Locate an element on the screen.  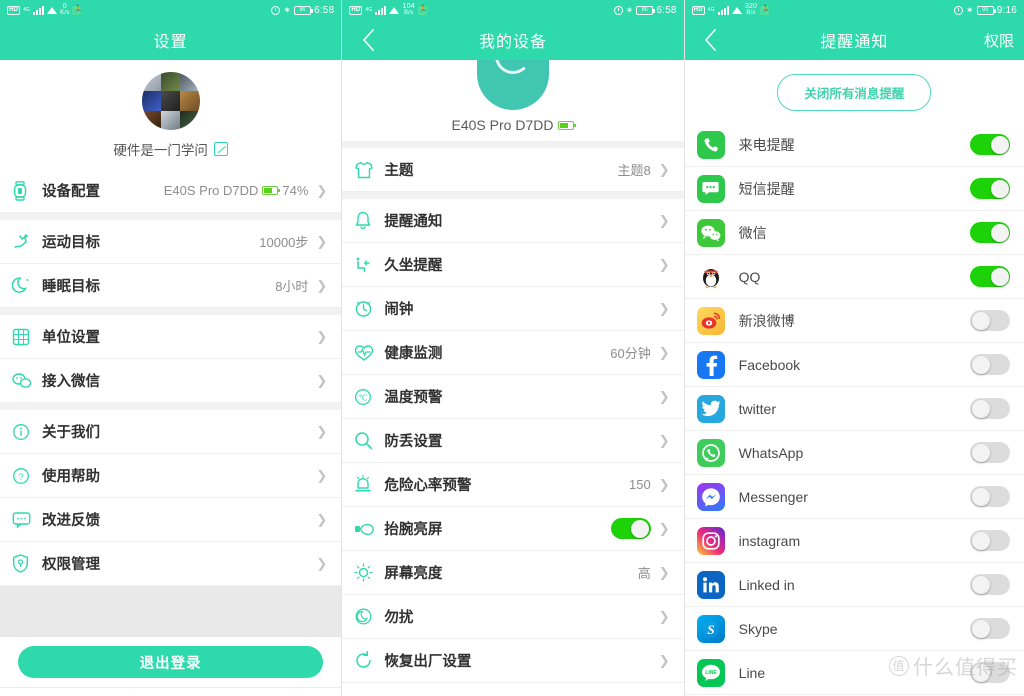
device-row-temperature: ℃ 温度预警 ❯ is located at coordinates (513, 397).